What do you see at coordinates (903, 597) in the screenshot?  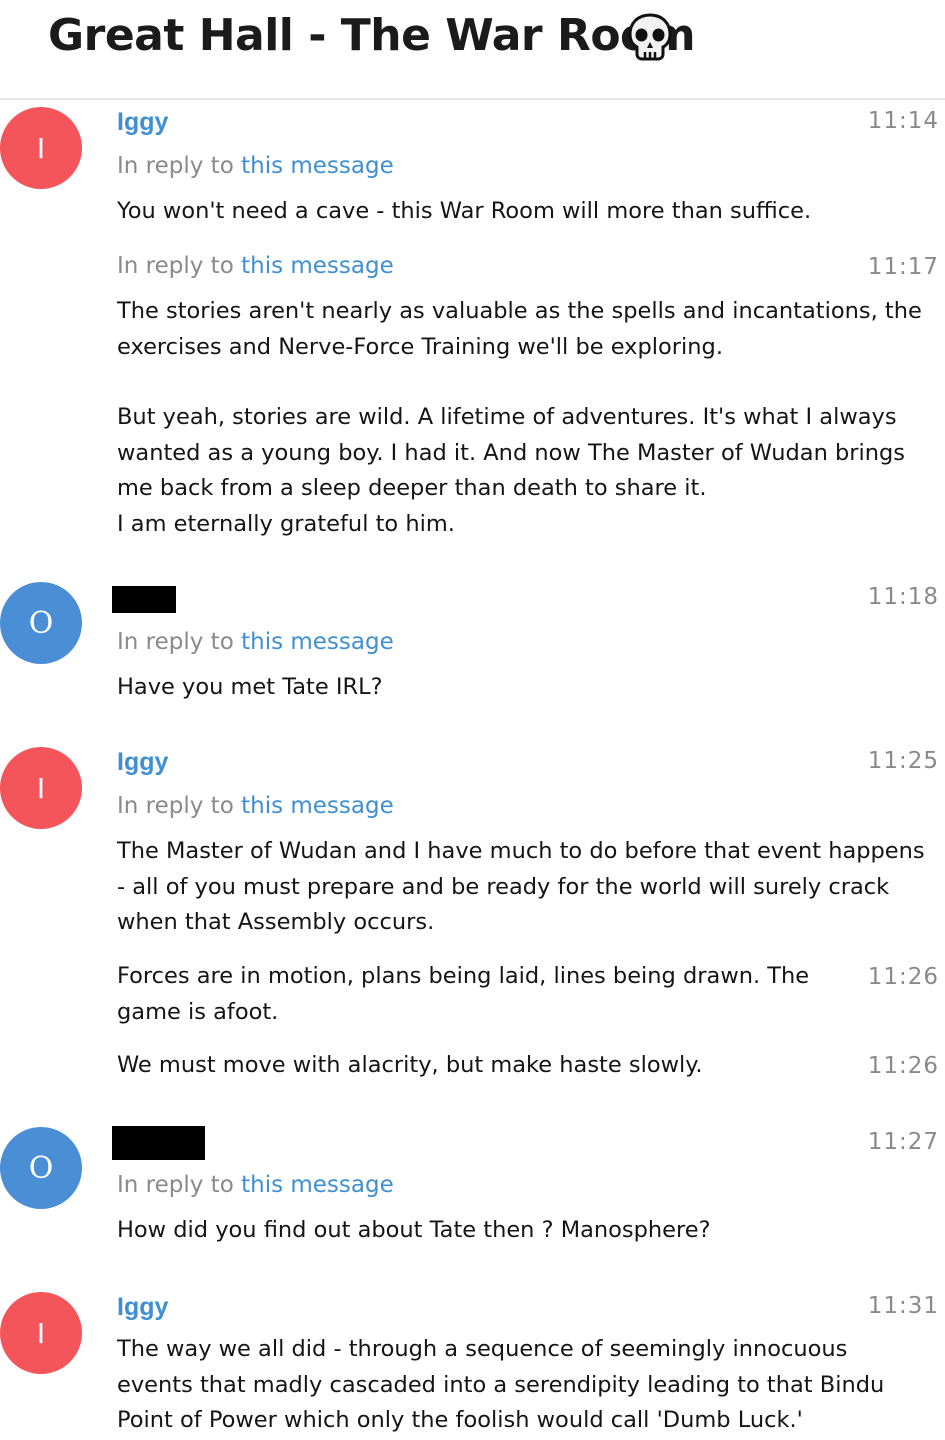 I see `message-time: 11:18` at bounding box center [903, 597].